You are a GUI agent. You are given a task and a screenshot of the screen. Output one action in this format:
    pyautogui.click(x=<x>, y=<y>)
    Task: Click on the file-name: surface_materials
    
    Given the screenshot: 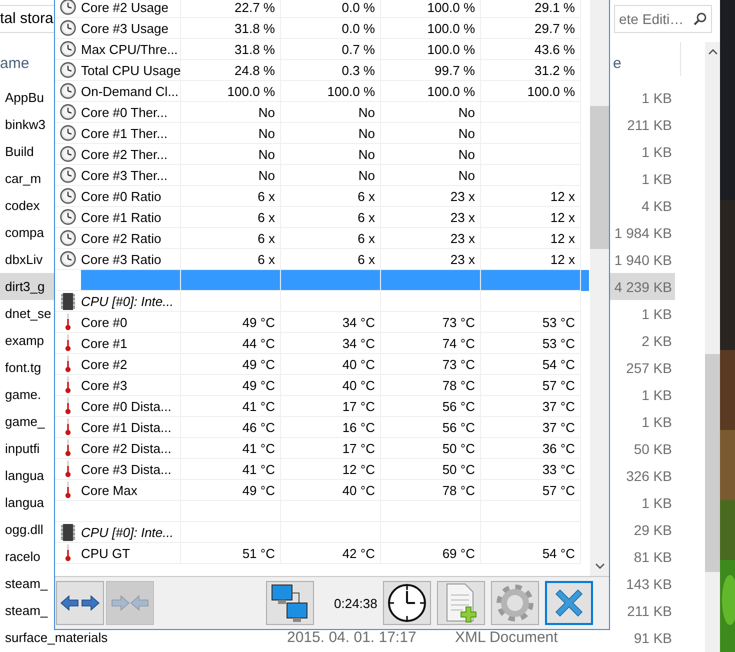 What is the action you would take?
    pyautogui.click(x=56, y=637)
    